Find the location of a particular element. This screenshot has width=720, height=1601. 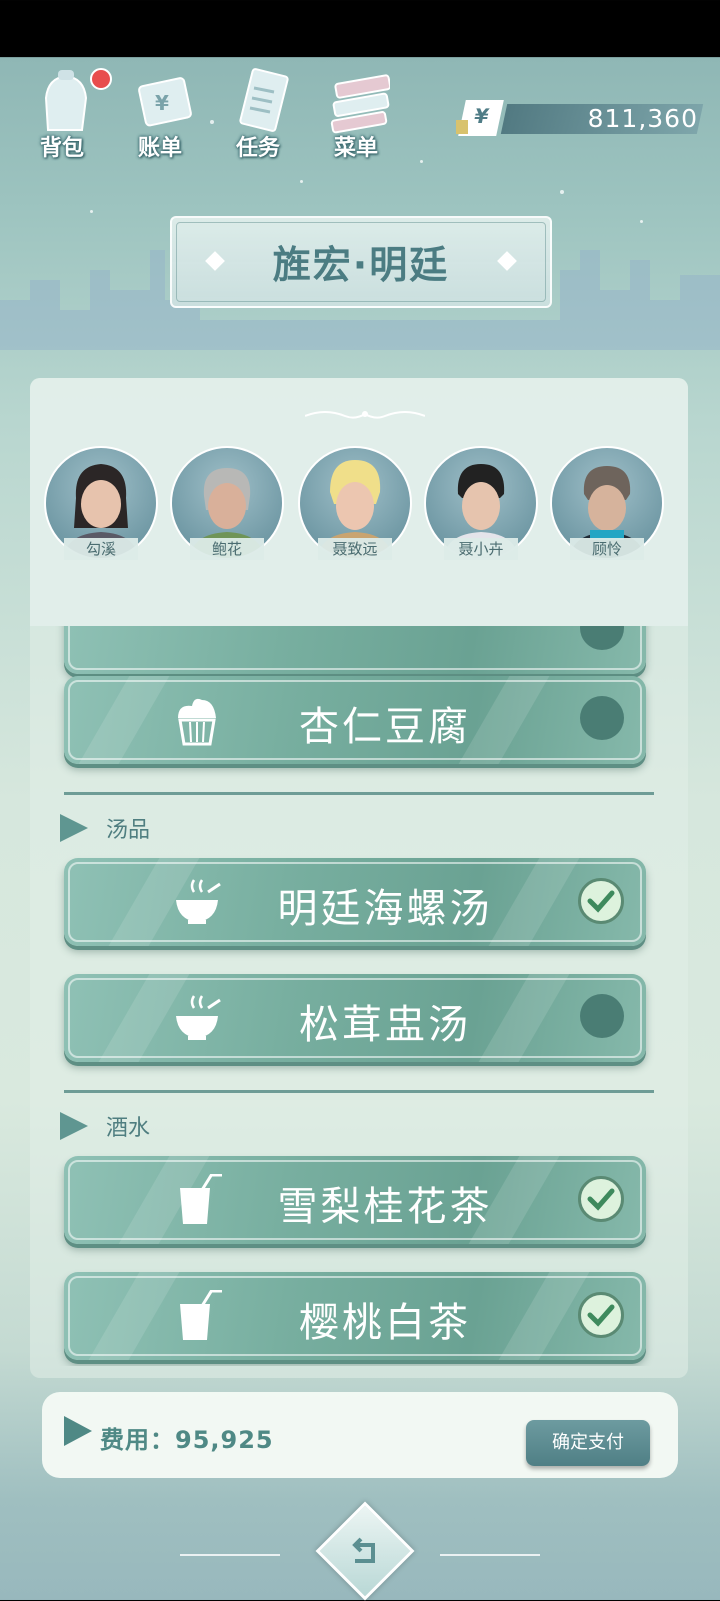

guest-portrait: 鲍花 is located at coordinates (227, 503).